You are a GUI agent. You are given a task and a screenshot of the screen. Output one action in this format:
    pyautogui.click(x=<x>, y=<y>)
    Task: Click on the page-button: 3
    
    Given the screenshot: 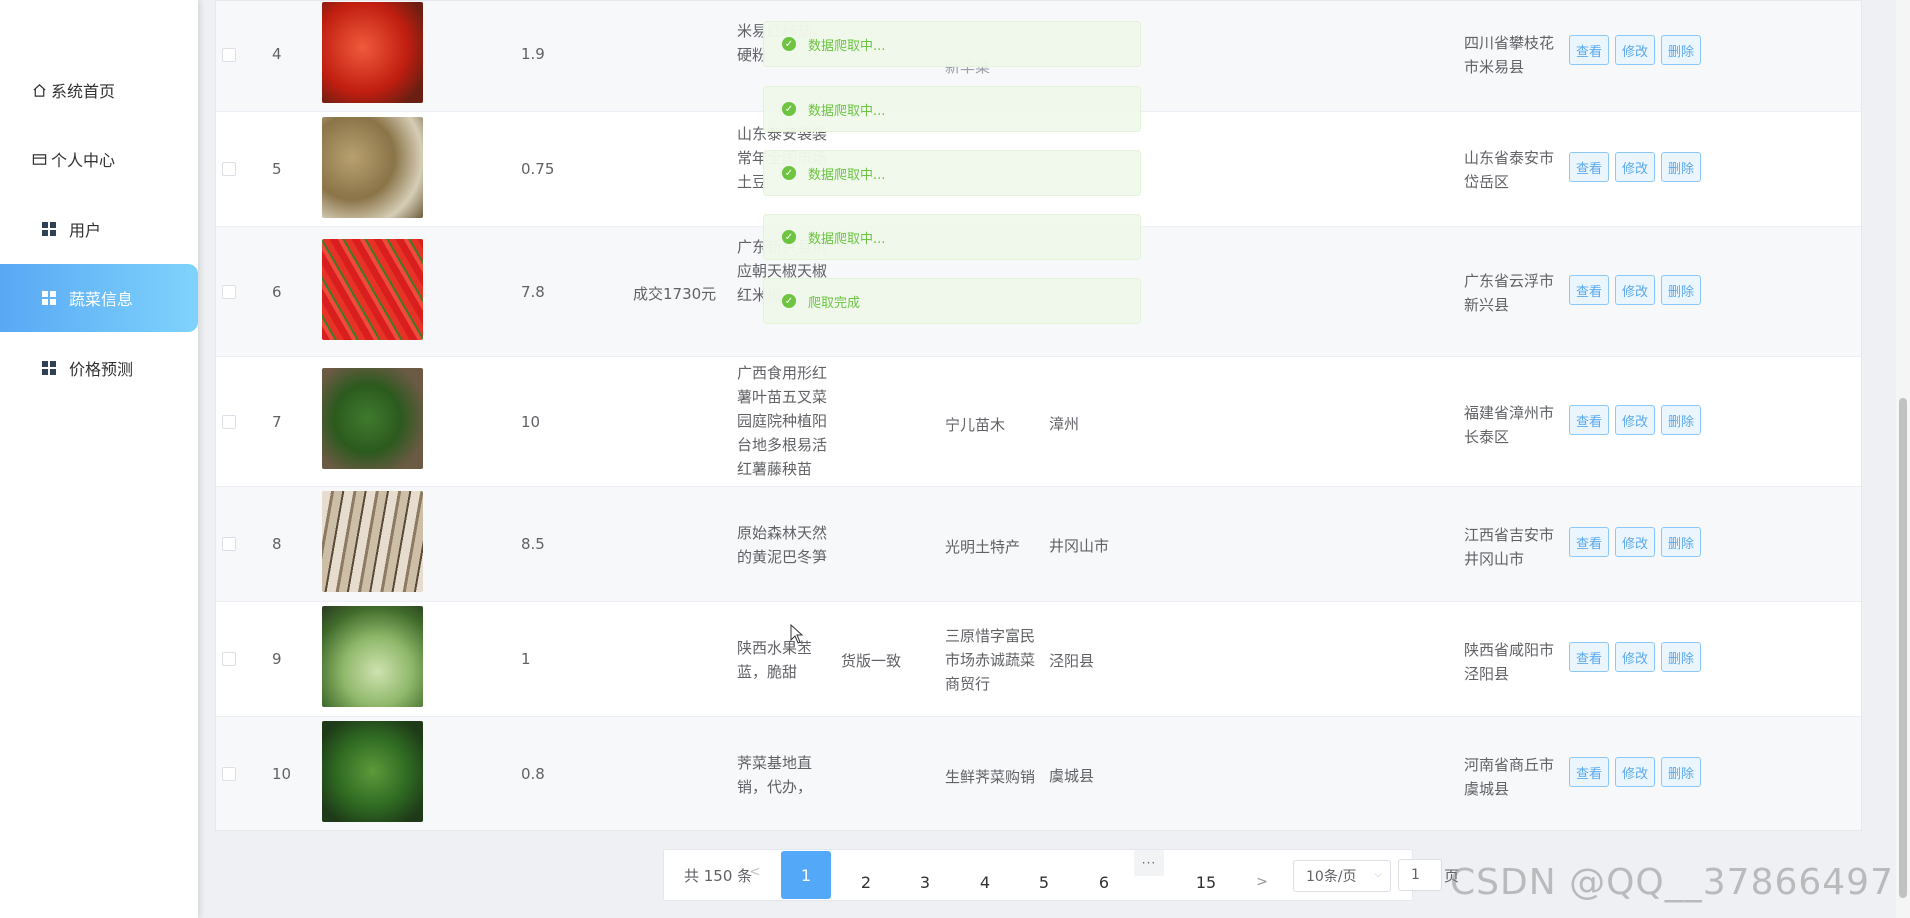 What is the action you would take?
    pyautogui.click(x=925, y=882)
    